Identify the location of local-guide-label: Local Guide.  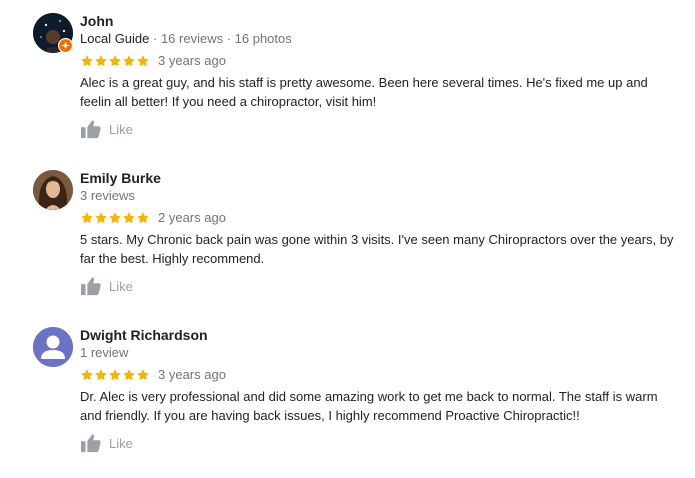
(115, 38).